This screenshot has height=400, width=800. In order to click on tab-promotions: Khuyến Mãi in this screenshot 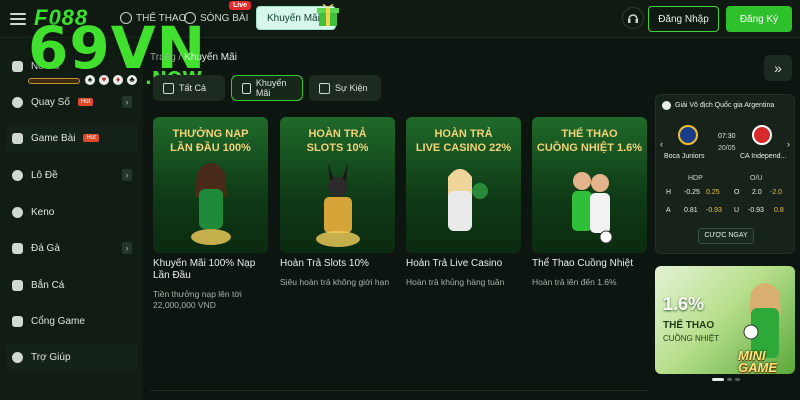, I will do `click(267, 88)`.